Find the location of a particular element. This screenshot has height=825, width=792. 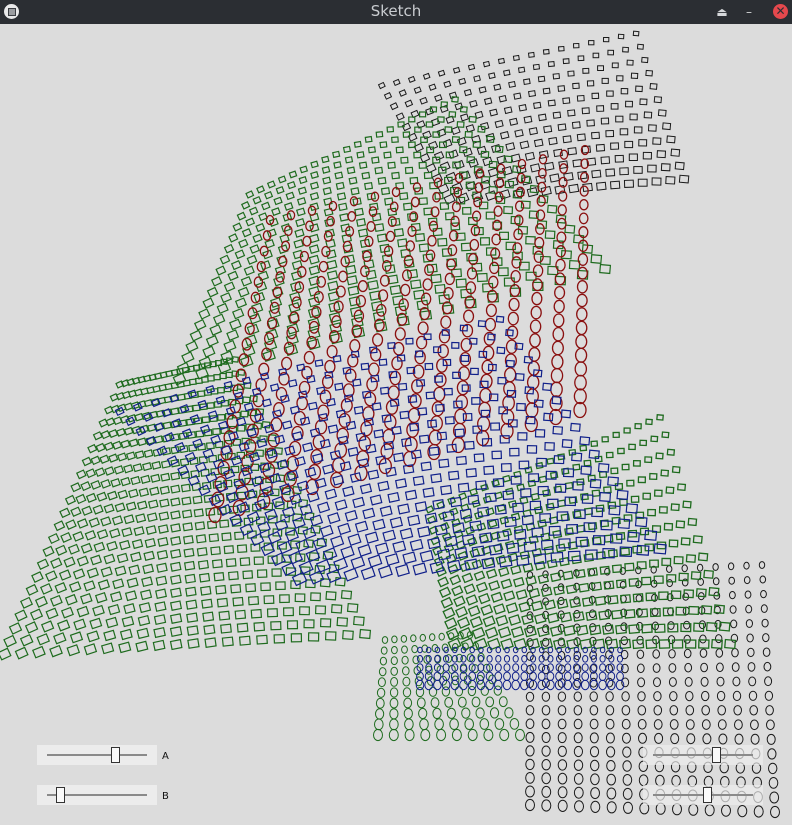

window-title: Sketch is located at coordinates (396, 11).